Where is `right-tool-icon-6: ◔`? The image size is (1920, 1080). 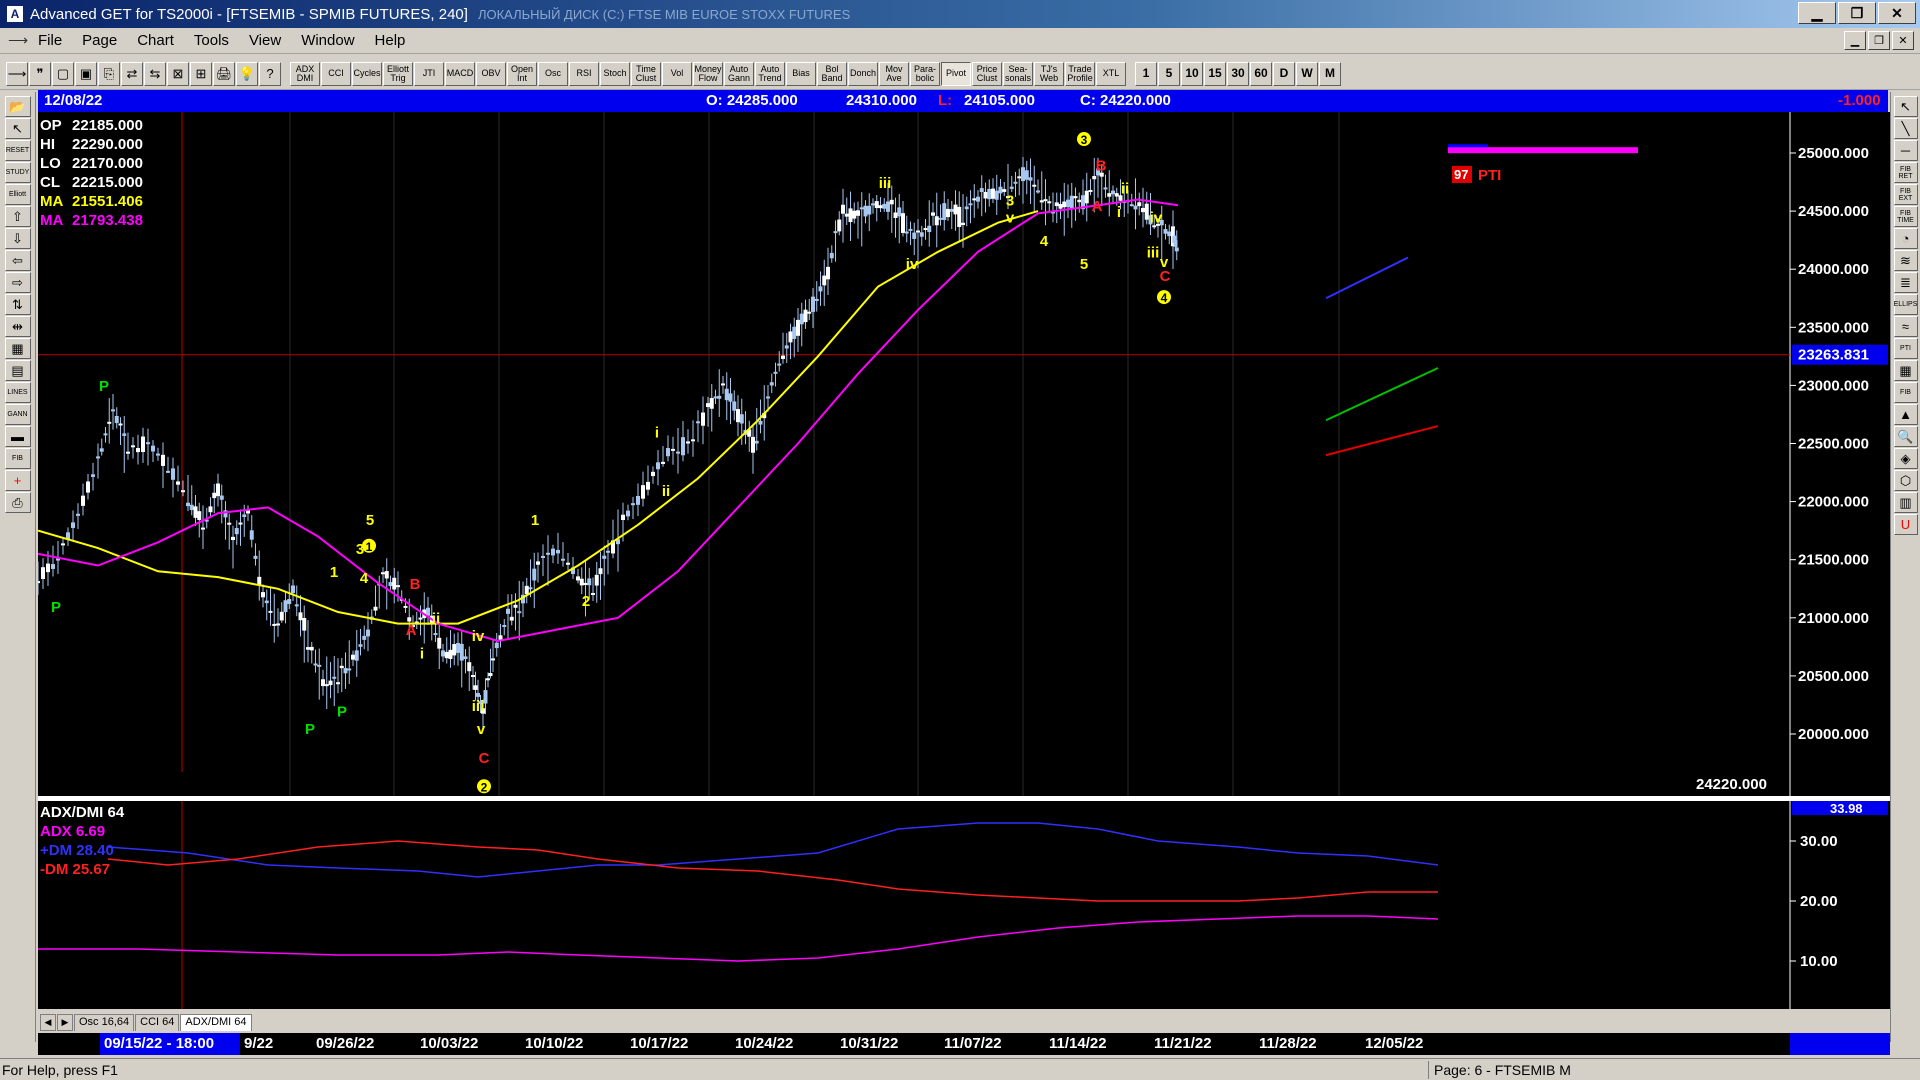 right-tool-icon-6: ◔ is located at coordinates (1905, 238).